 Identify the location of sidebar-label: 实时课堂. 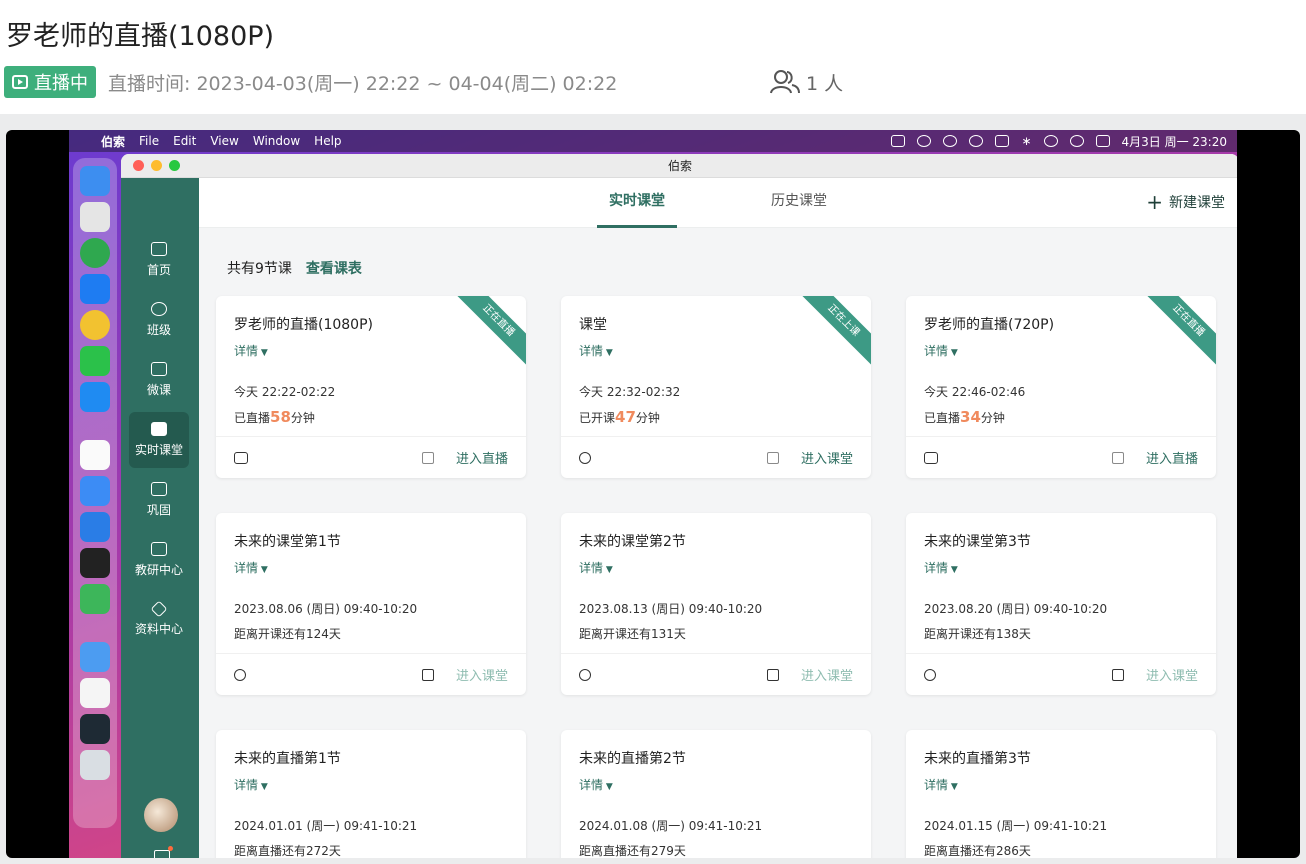
(158, 450).